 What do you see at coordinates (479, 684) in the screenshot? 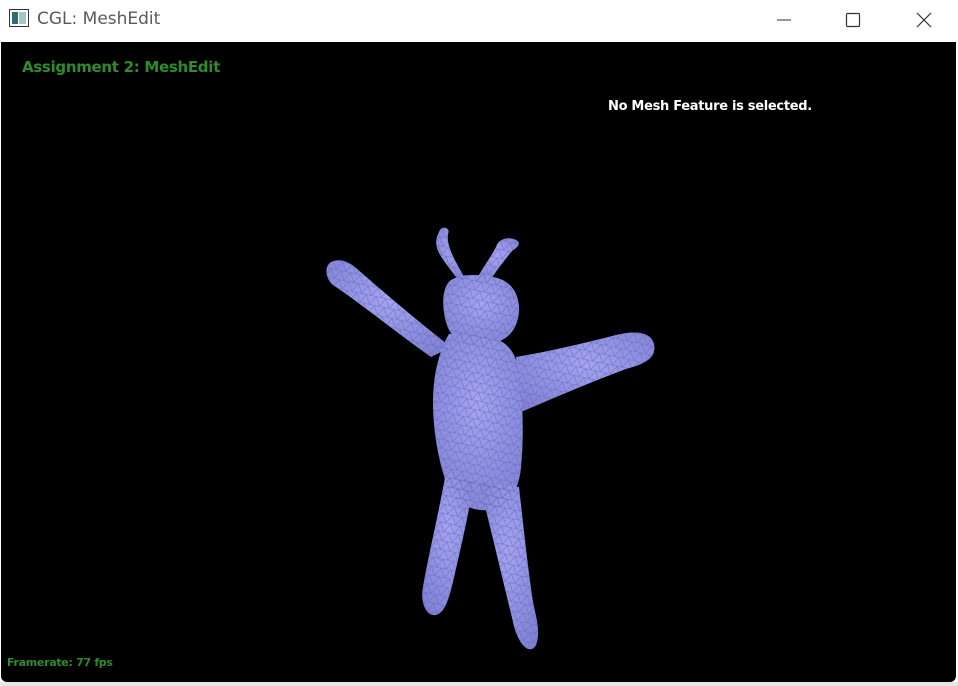
I see `window-bottom-edge` at bounding box center [479, 684].